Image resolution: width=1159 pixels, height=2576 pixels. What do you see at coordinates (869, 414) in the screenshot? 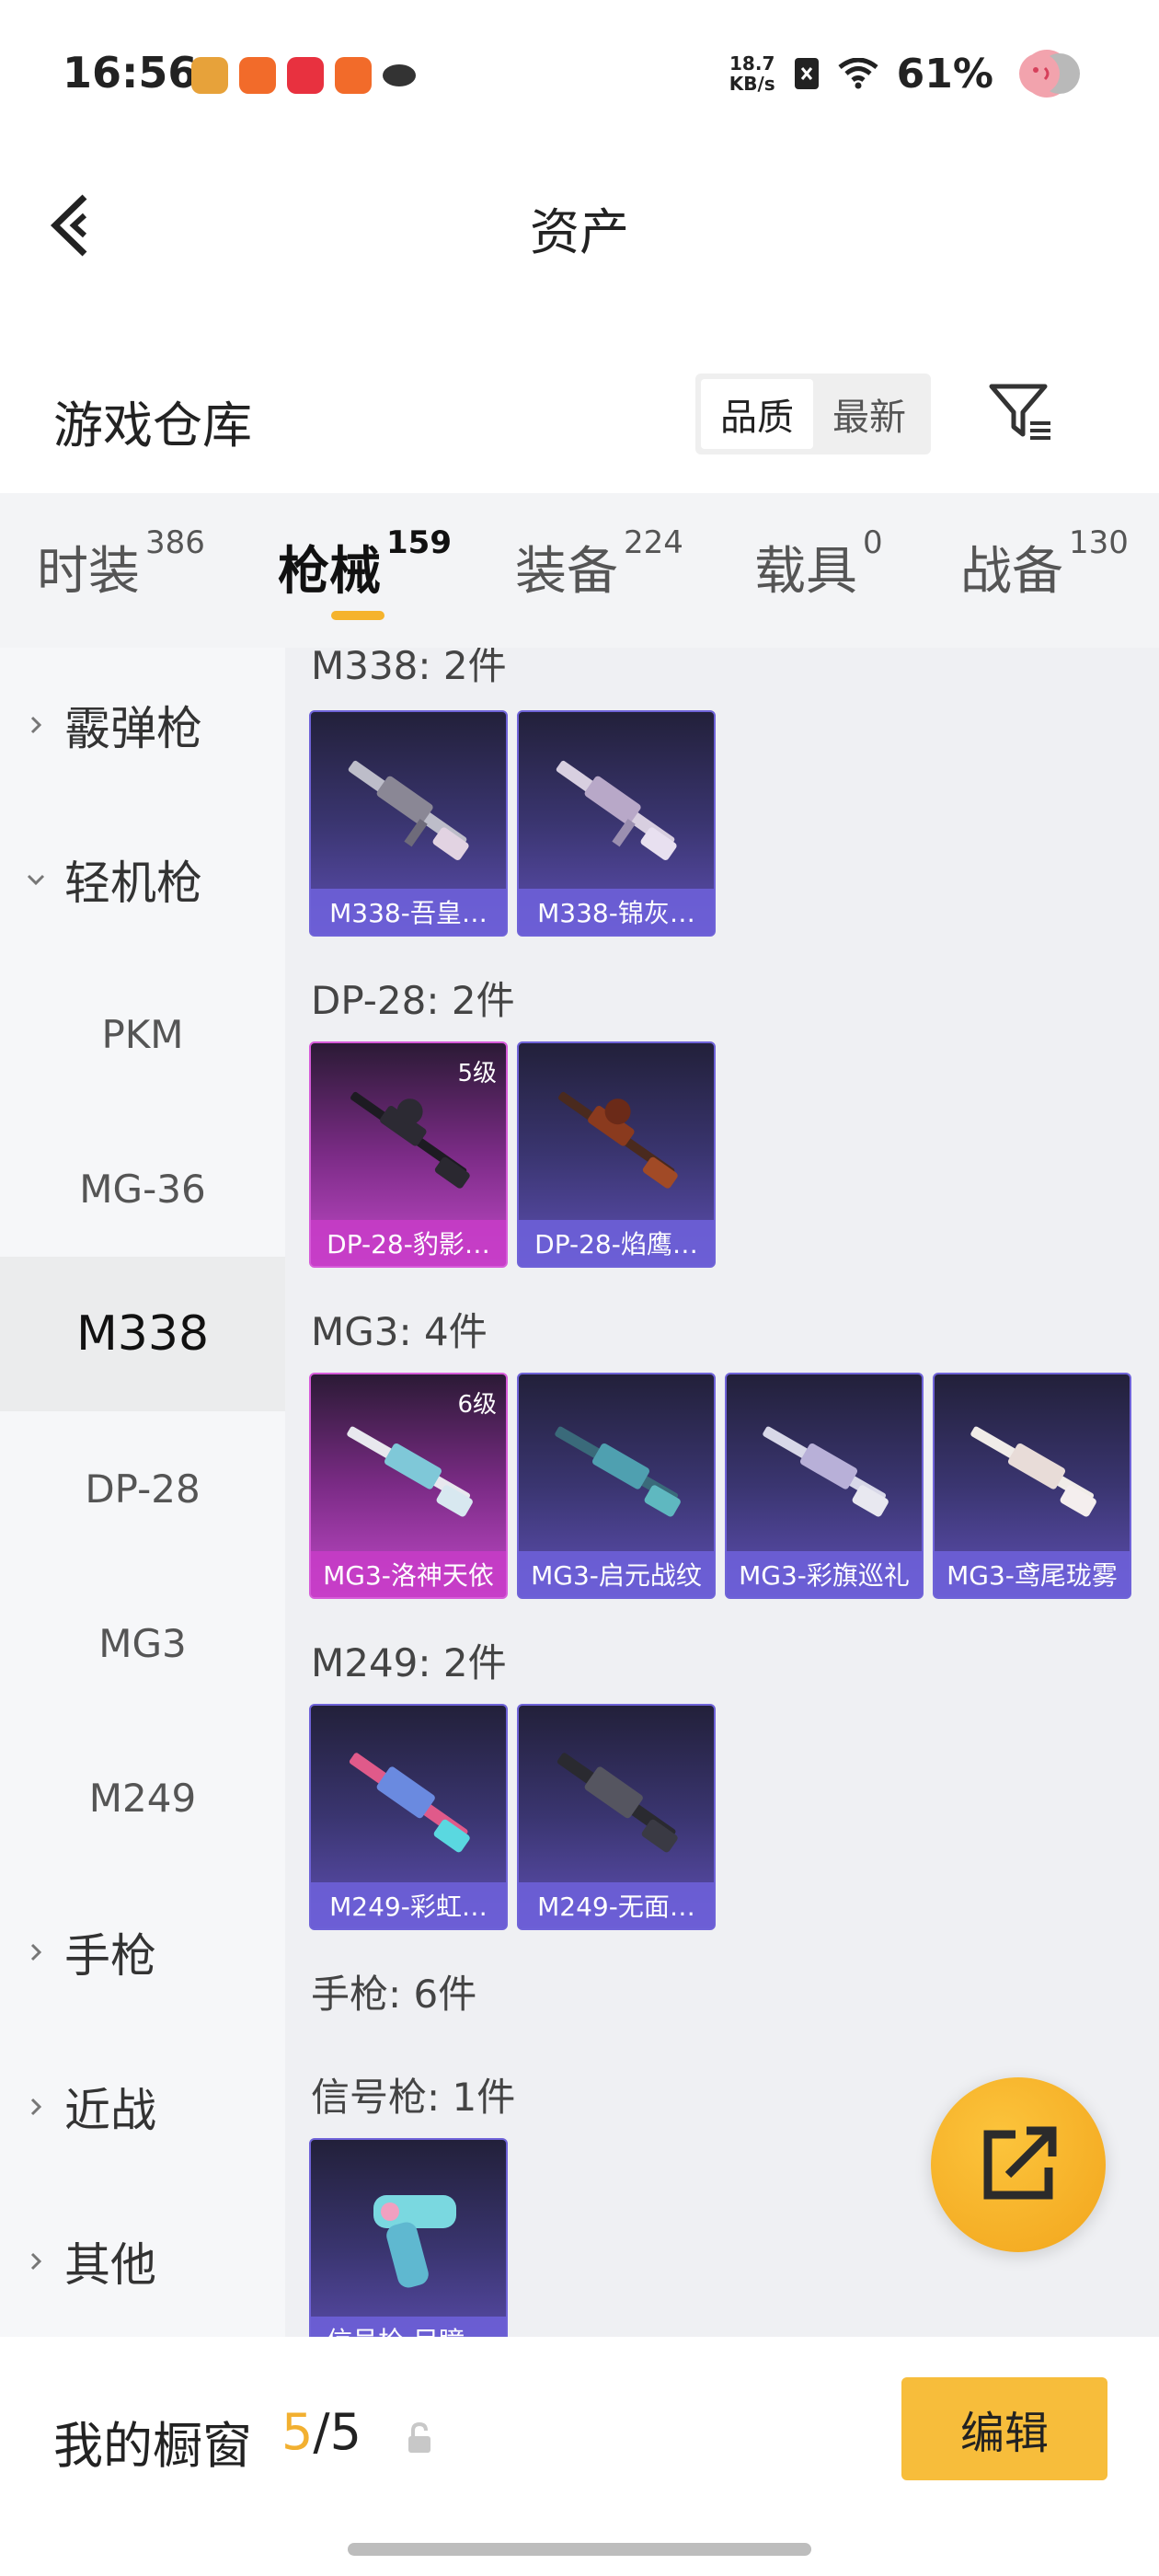
I see `sort-latest-button: 最新` at bounding box center [869, 414].